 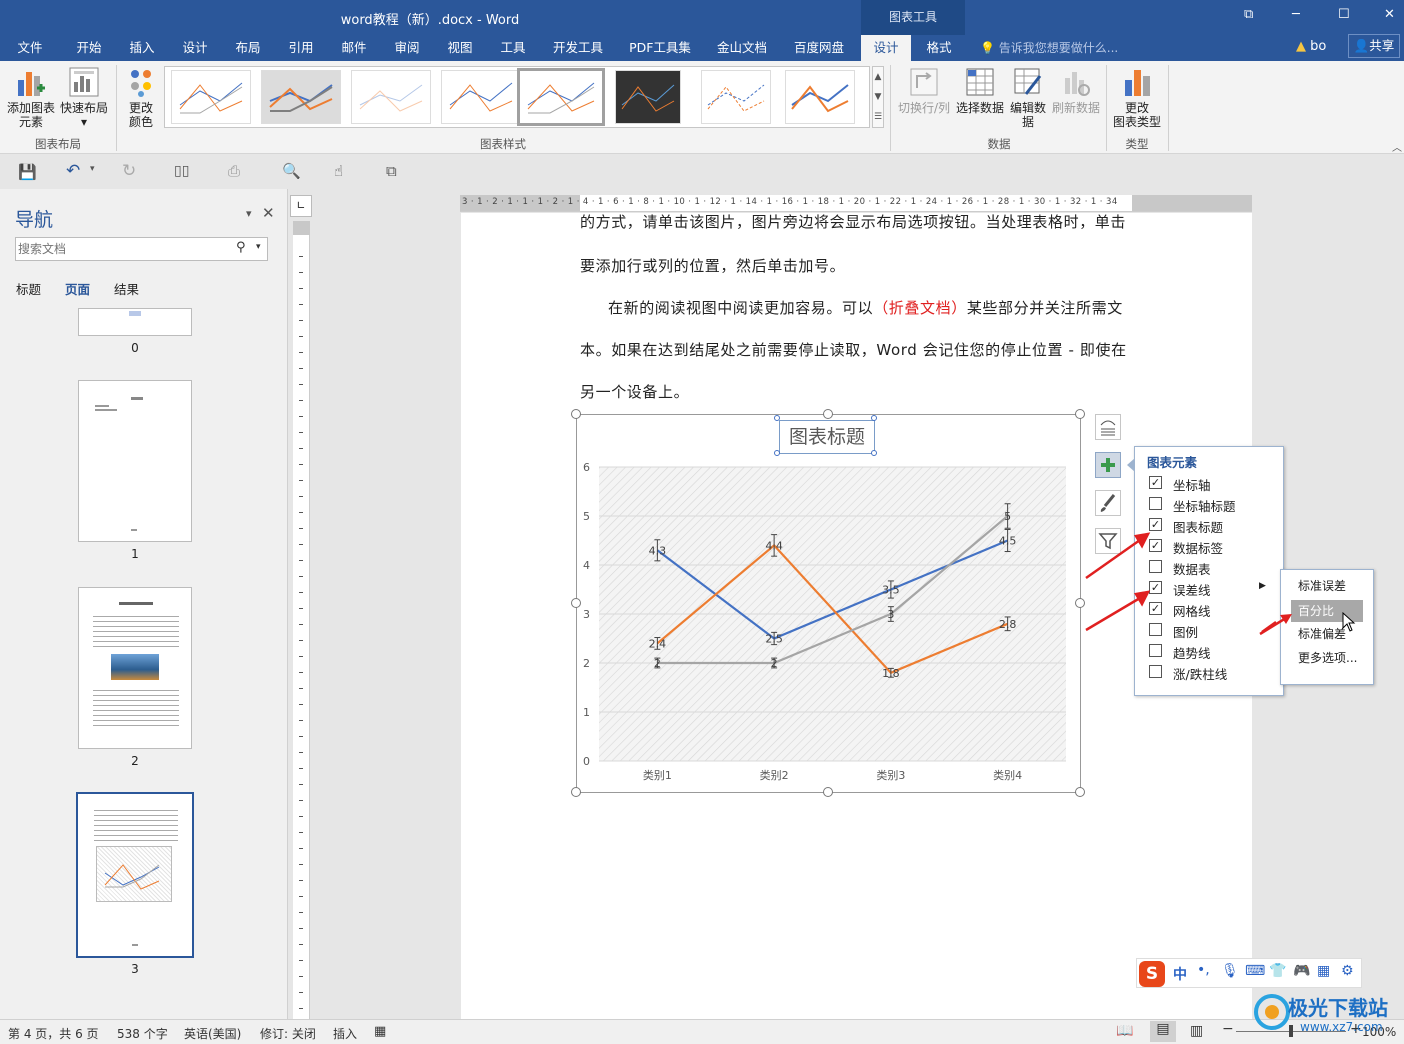 What do you see at coordinates (827, 437) in the screenshot?
I see `chart-title: 图表标题` at bounding box center [827, 437].